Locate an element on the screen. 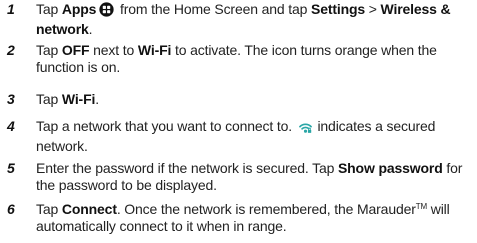 This screenshot has height=243, width=477. step-number: 6 is located at coordinates (11, 209).